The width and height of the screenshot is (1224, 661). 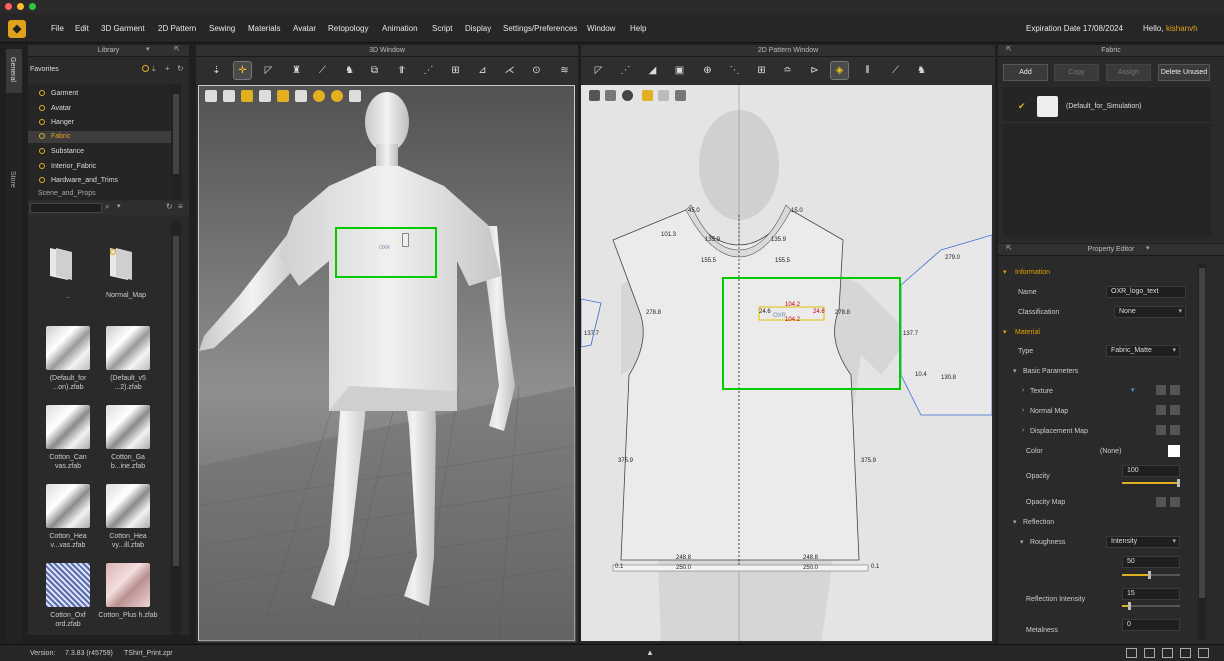 What do you see at coordinates (268, 70) in the screenshot?
I see `select-mesh-icon: ◸` at bounding box center [268, 70].